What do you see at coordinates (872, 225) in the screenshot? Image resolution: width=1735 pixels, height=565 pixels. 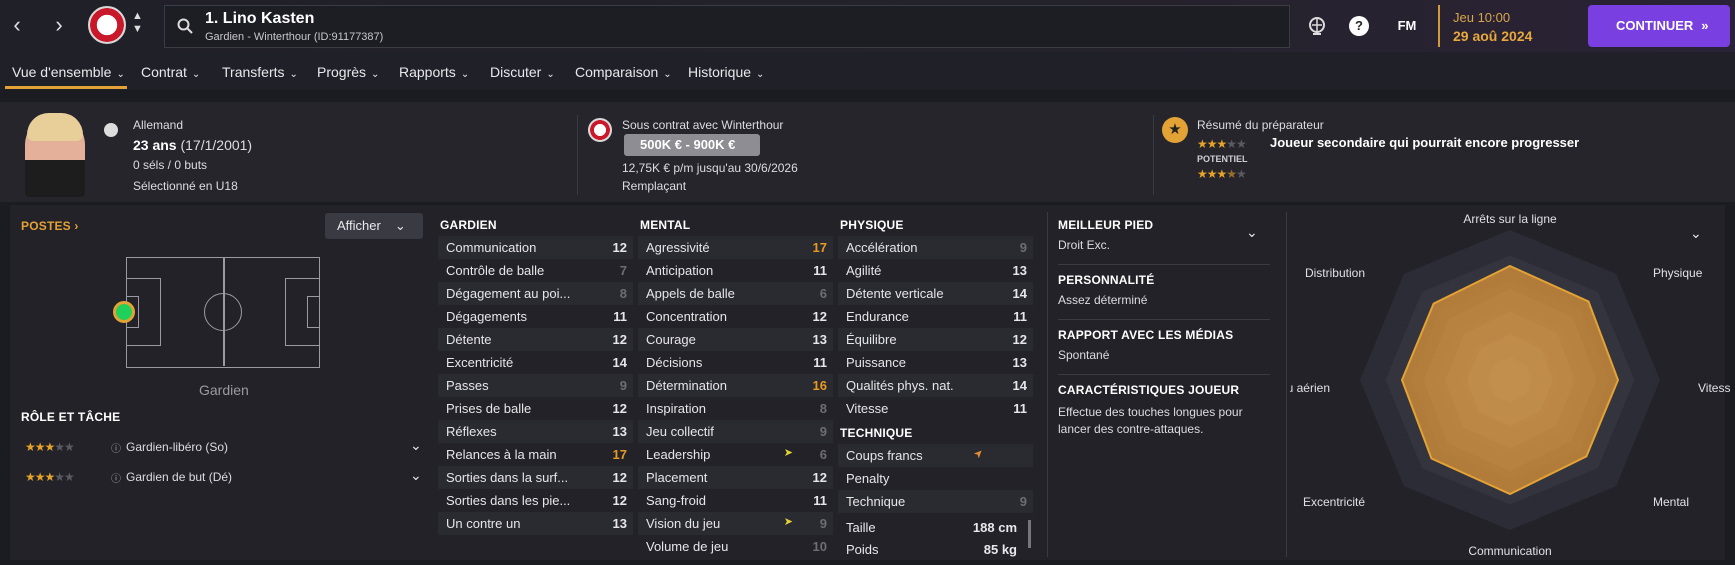 I see `physical-header: PHYSIQUE` at bounding box center [872, 225].